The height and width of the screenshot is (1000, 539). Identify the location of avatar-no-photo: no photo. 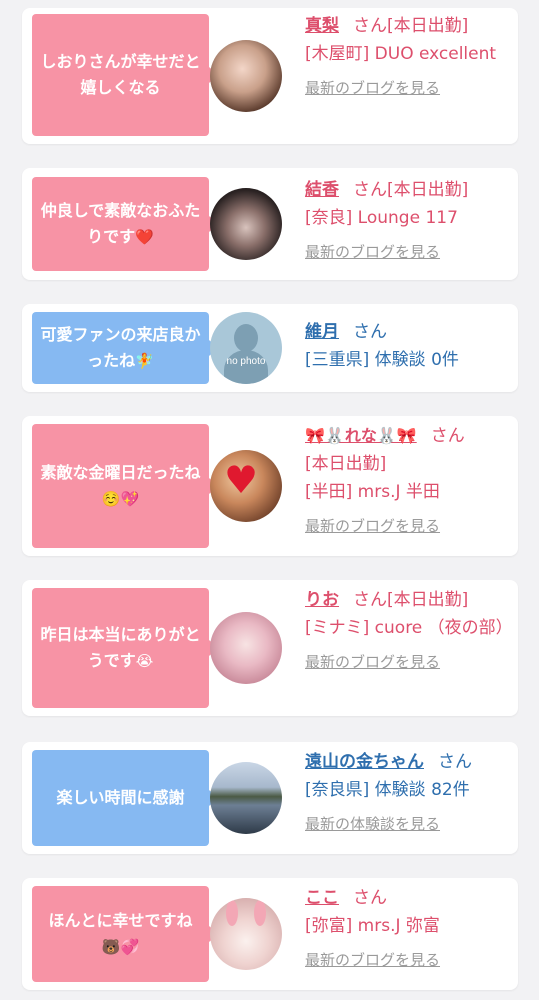
(246, 348).